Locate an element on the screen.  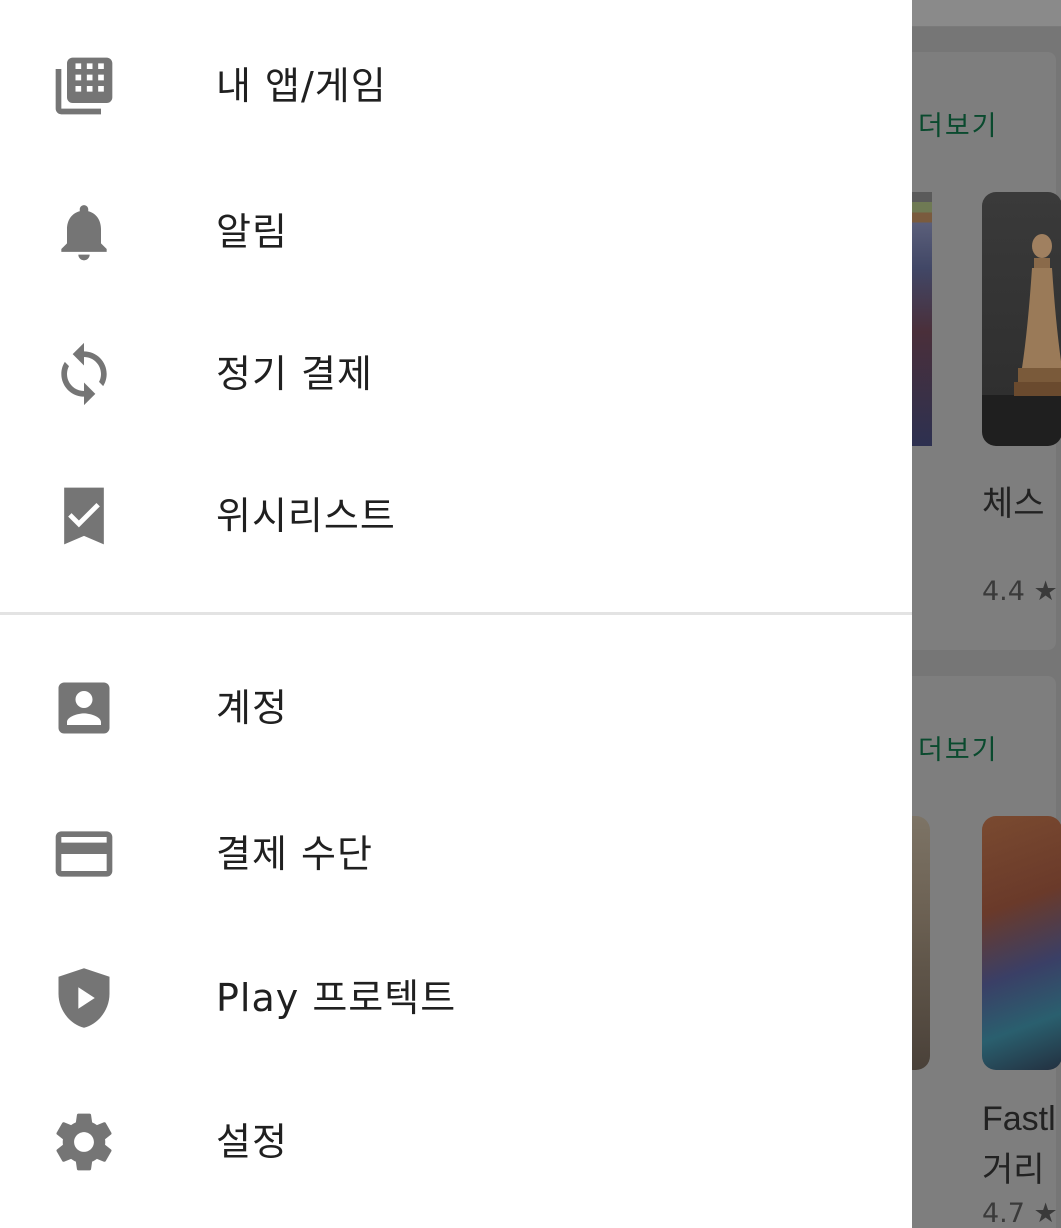
menu-label-account: 계정 is located at coordinates (252, 708).